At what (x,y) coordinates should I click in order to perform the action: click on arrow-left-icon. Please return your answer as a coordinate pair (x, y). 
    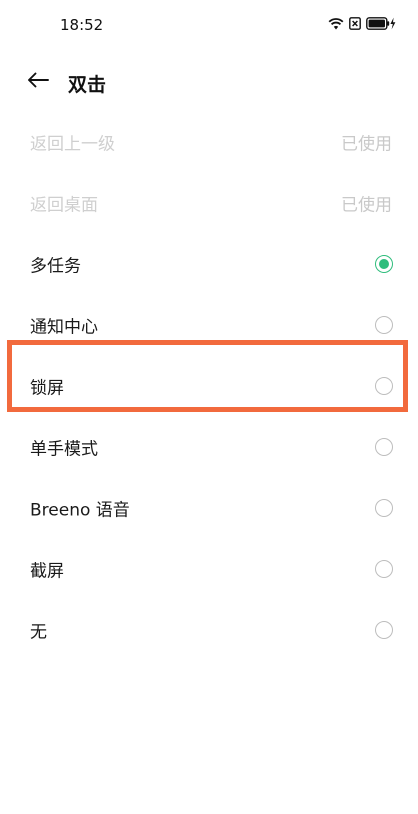
    Looking at the image, I should click on (38, 82).